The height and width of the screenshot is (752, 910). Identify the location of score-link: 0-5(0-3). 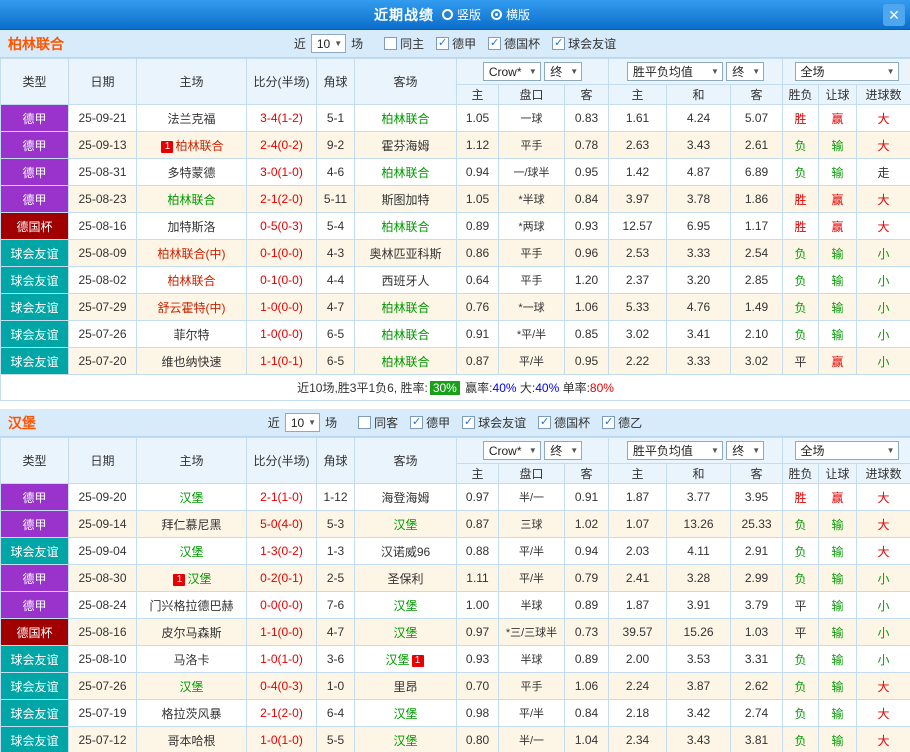
(281, 226).